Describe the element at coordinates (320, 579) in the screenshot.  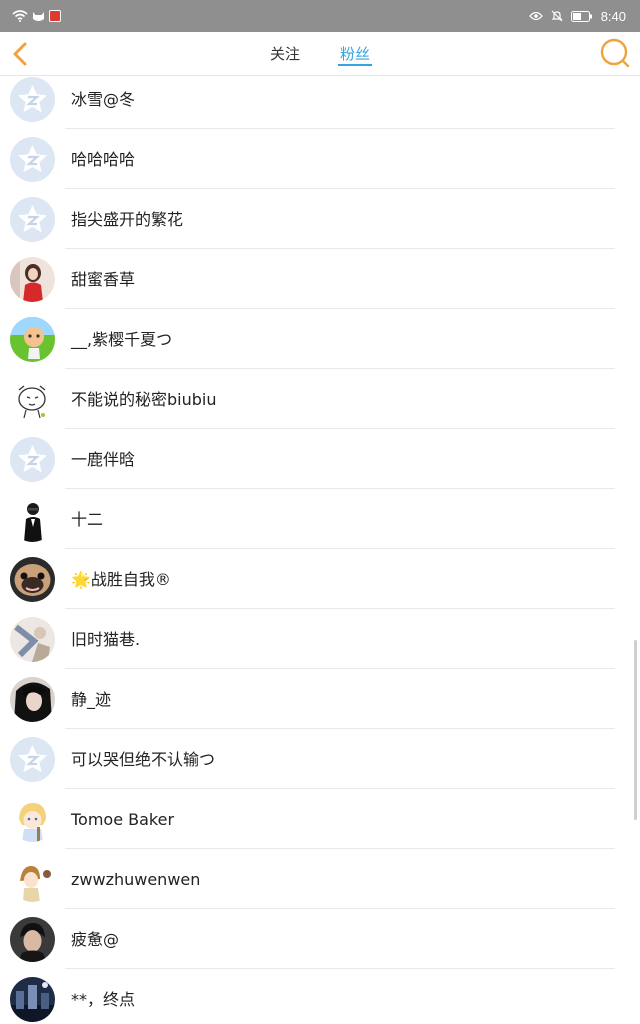
I see `follower-row: 🌟战胜自我®` at that location.